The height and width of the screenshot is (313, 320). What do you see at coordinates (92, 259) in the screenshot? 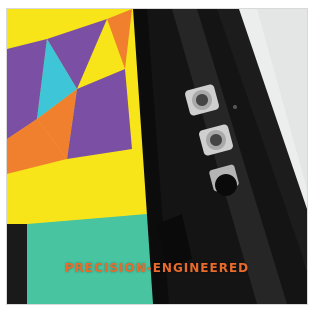
I see `panel-green` at bounding box center [92, 259].